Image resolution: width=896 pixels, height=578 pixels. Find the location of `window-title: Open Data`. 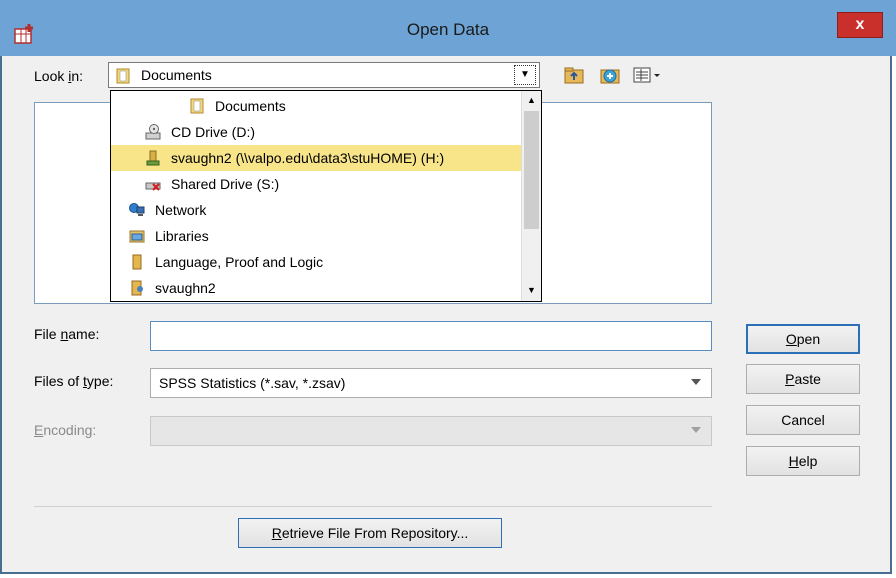

window-title: Open Data is located at coordinates (448, 29).